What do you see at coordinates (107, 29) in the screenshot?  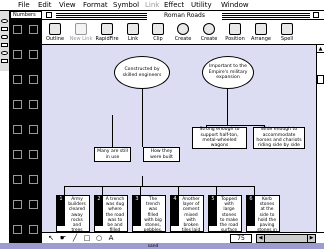 I see `rapidfire-icon` at bounding box center [107, 29].